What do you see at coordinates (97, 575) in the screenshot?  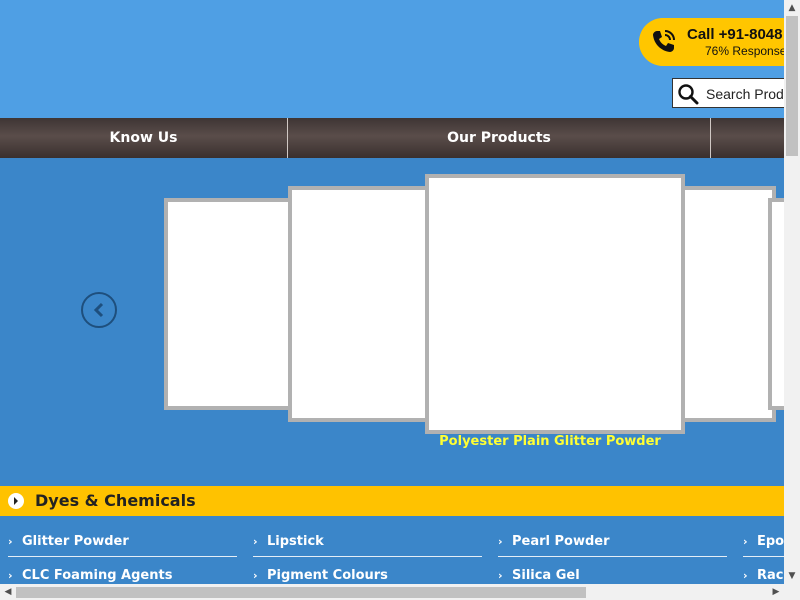 I see `link-label: CLC Foaming Agents` at bounding box center [97, 575].